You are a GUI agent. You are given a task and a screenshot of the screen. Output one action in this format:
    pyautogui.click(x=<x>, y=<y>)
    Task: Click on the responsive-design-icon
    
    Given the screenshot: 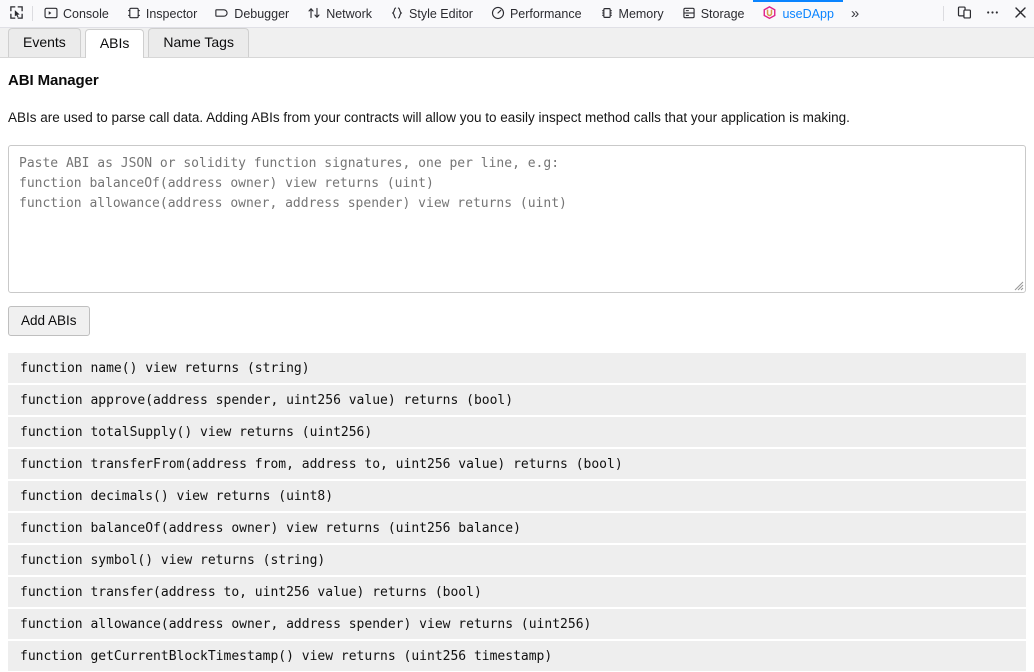 What is the action you would take?
    pyautogui.click(x=964, y=14)
    